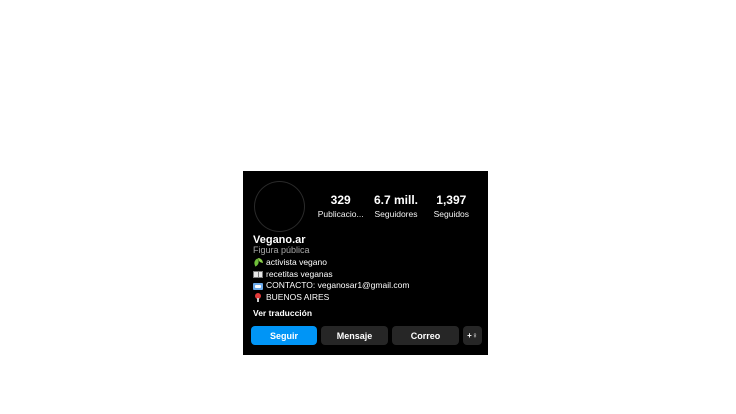 The height and width of the screenshot is (414, 736). I want to click on stat-following: 1,397 Seguidos, so click(451, 206).